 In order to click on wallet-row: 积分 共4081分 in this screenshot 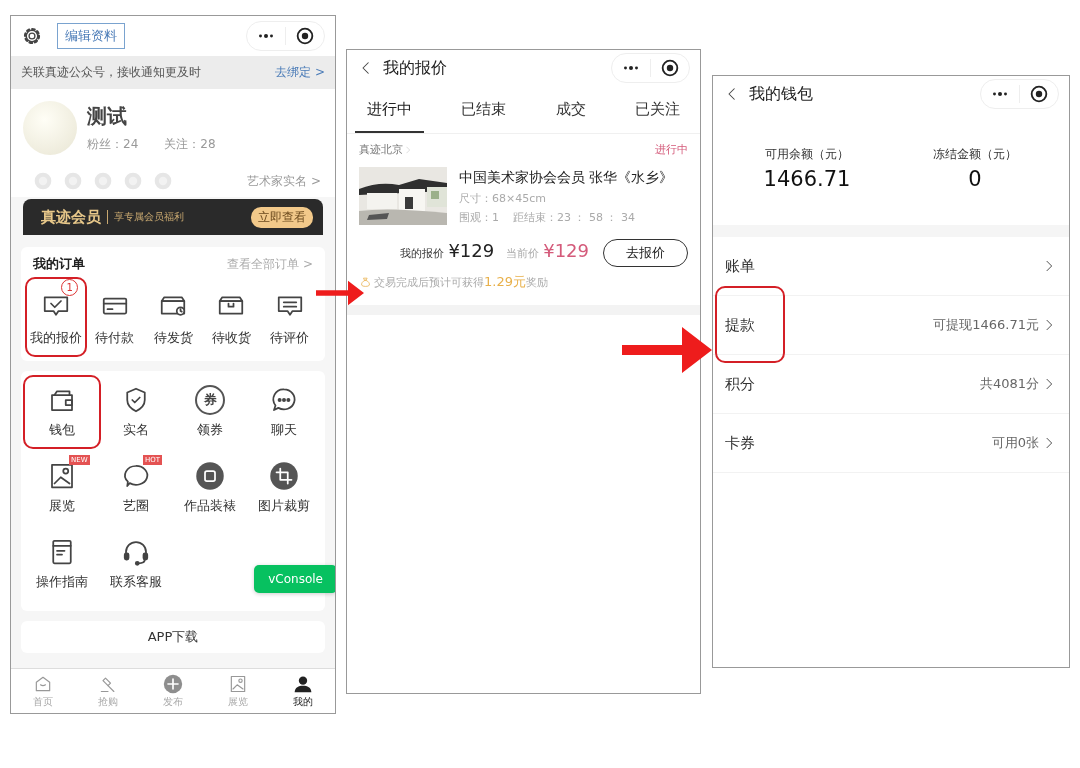, I will do `click(891, 384)`.